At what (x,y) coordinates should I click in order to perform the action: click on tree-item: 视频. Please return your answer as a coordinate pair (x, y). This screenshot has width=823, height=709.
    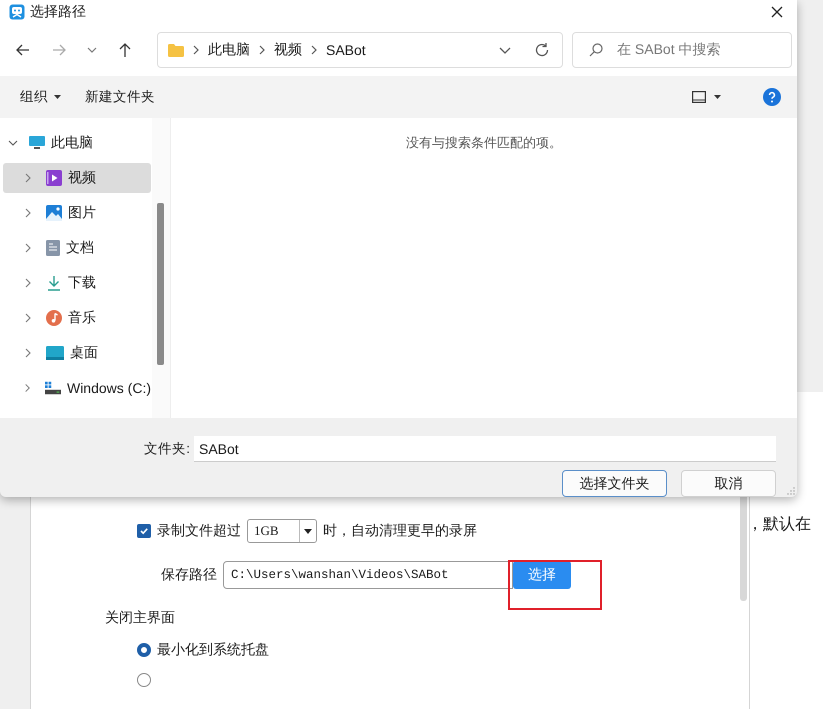
    Looking at the image, I should click on (77, 178).